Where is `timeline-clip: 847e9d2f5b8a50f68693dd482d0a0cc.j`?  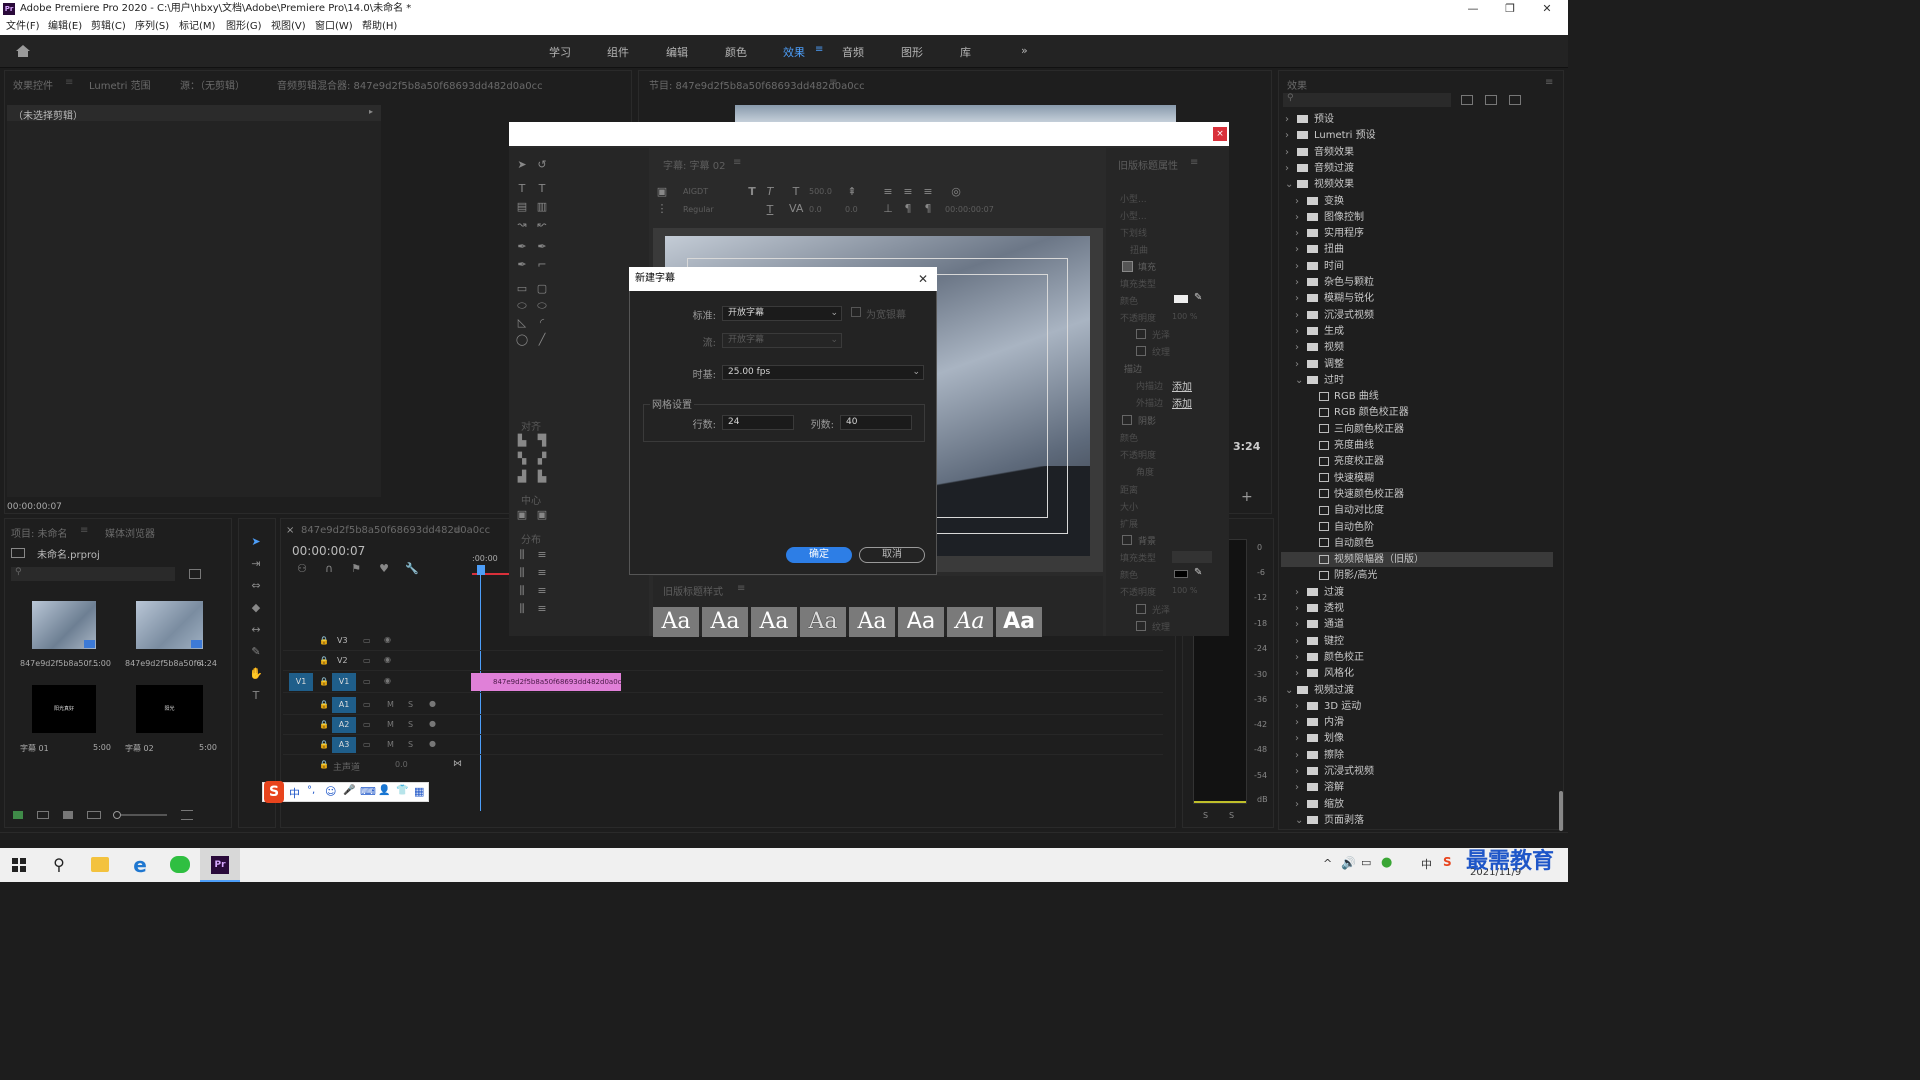
timeline-clip: 847e9d2f5b8a50f68693dd482d0a0cc.j is located at coordinates (546, 682).